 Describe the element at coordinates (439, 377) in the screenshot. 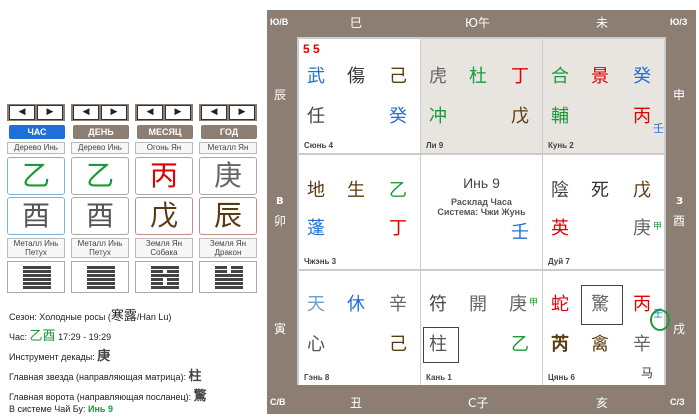

I see `palace-name: Кань 1` at that location.